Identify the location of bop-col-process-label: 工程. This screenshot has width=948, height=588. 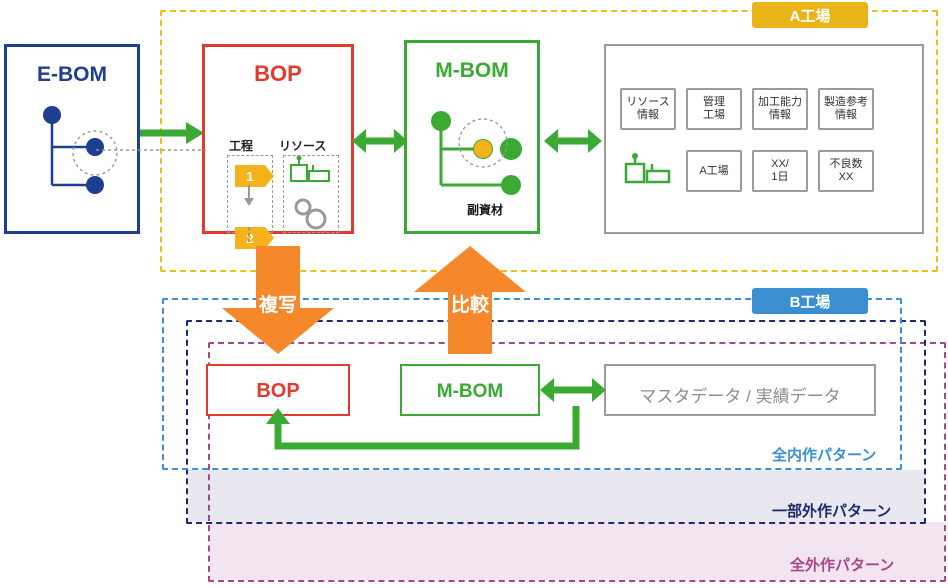
(241, 146).